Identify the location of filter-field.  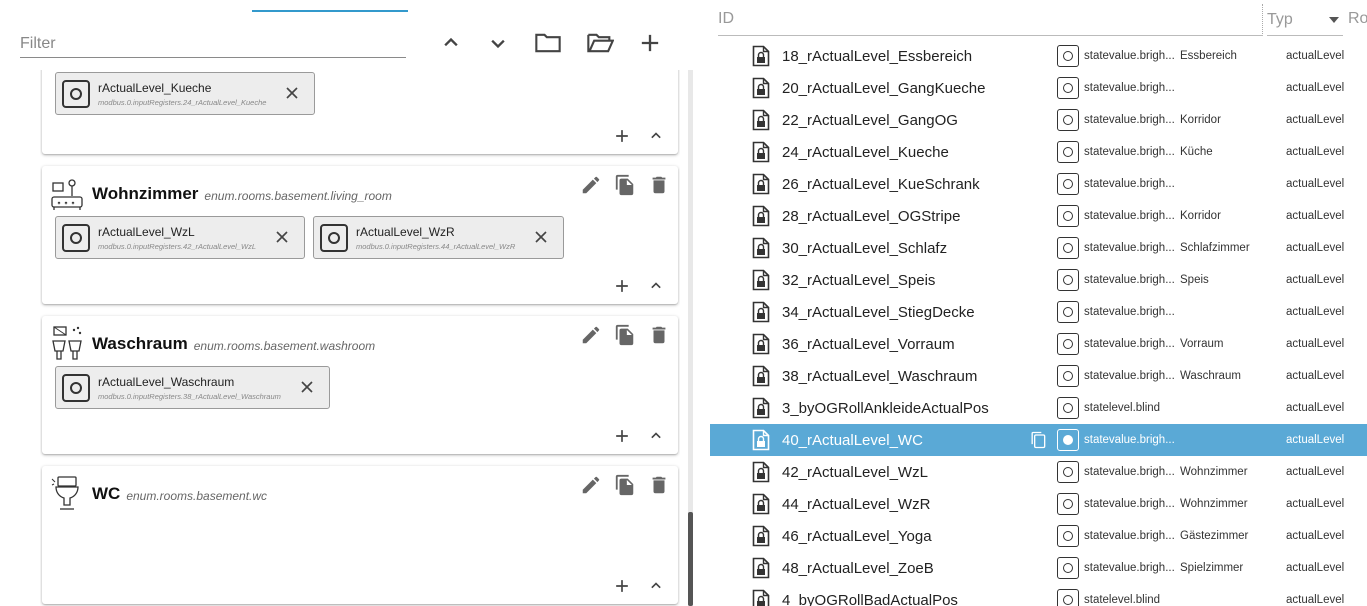
(213, 43).